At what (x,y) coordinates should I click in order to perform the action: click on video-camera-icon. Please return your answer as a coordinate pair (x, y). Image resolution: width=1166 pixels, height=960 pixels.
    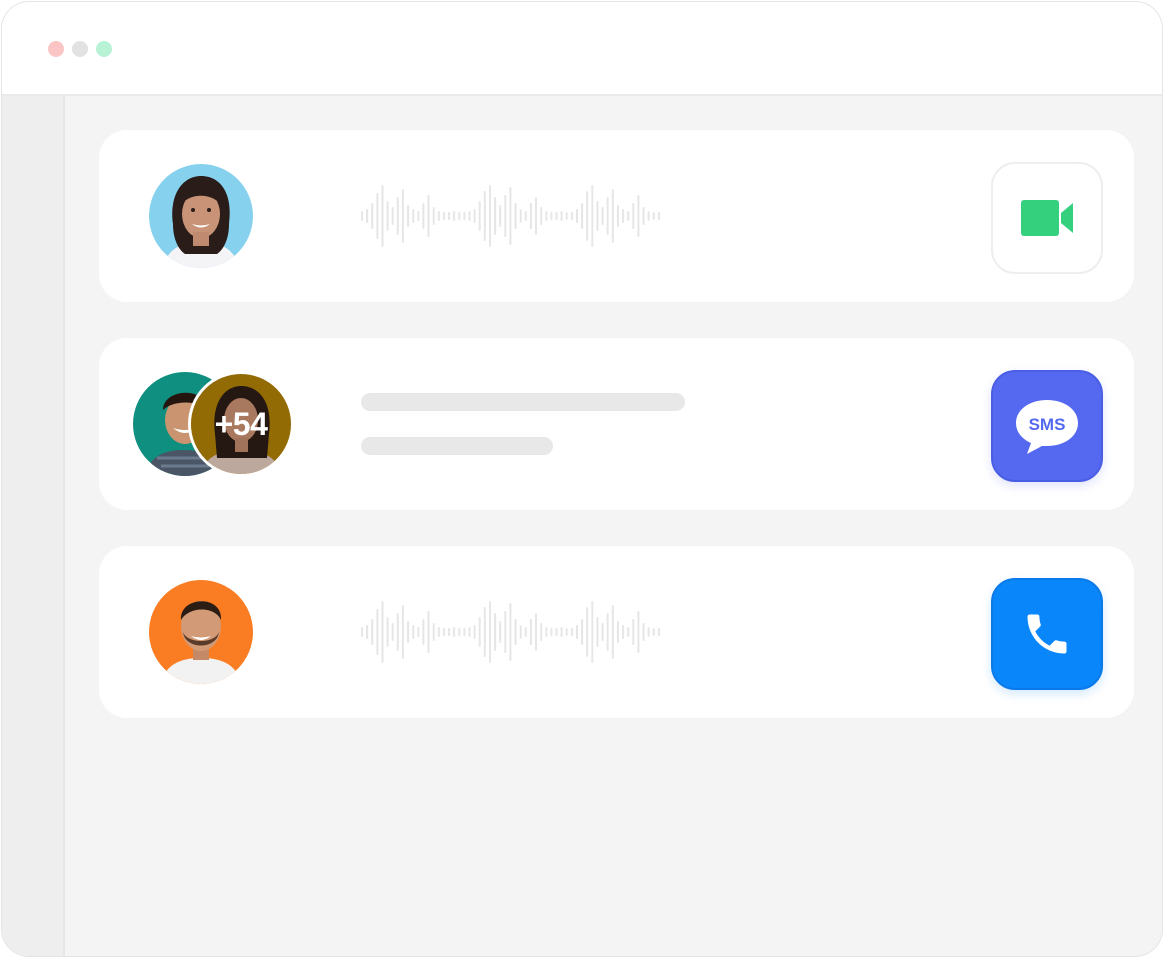
    Looking at the image, I should click on (1047, 218).